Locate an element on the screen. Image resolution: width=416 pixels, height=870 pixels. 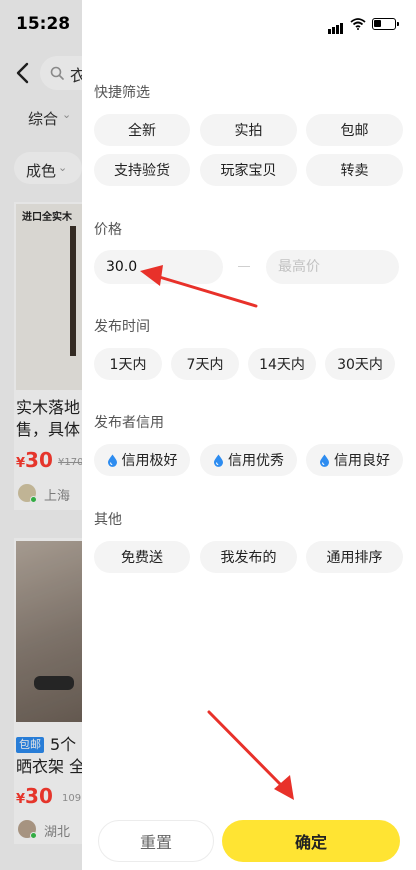
publish-time-7-days: 7天内 is located at coordinates (205, 364).